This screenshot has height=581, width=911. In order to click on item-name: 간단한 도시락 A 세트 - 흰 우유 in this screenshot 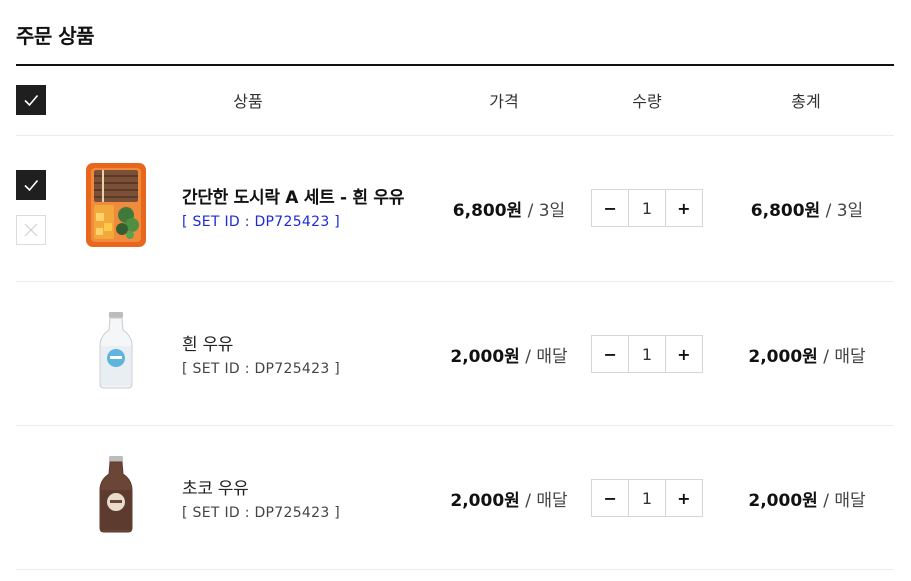, I will do `click(293, 195)`.